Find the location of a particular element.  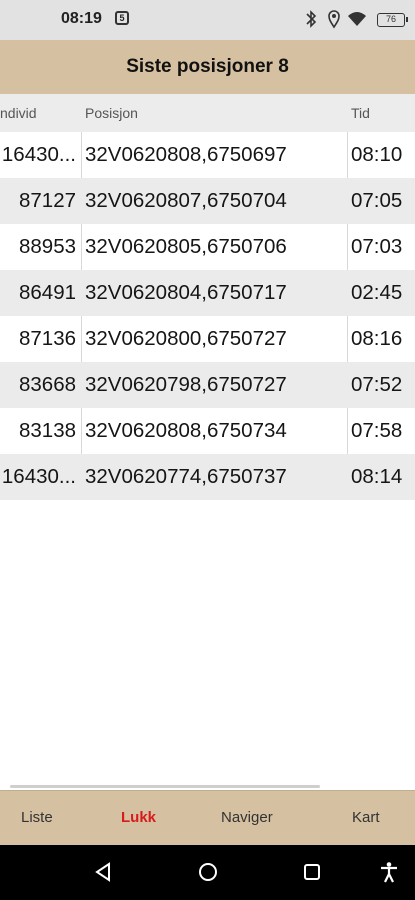

cell-posisjon: 32V0620807,6750704 is located at coordinates (186, 200).